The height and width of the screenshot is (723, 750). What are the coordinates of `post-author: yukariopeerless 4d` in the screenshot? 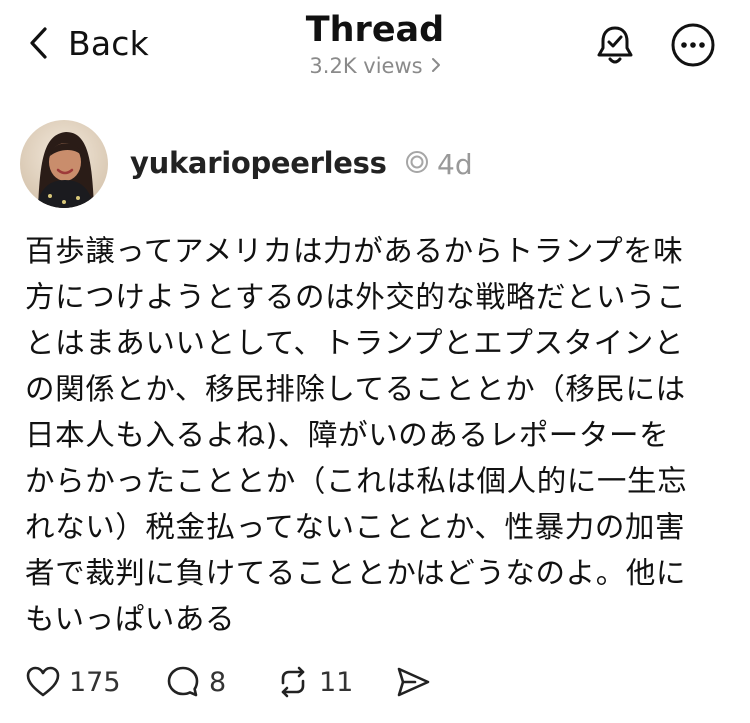 It's located at (370, 165).